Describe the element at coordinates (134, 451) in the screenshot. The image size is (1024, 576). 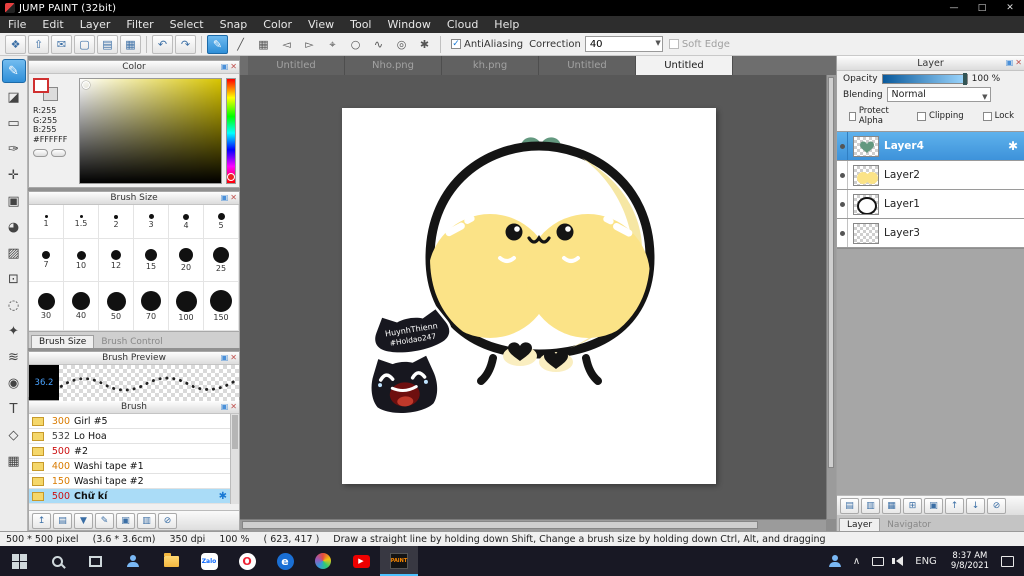
I see `brush-item: 500 #2` at that location.